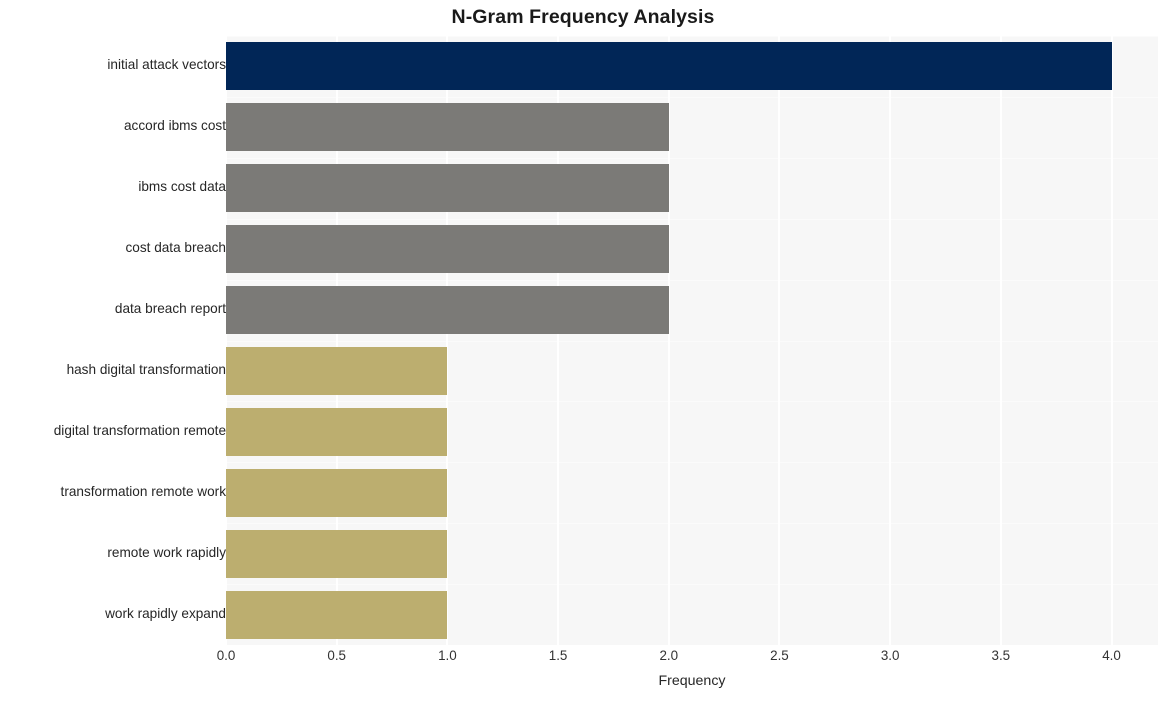 The image size is (1166, 701). Describe the element at coordinates (139, 430) in the screenshot. I see `y-tick-label: digital transformation remote` at that location.